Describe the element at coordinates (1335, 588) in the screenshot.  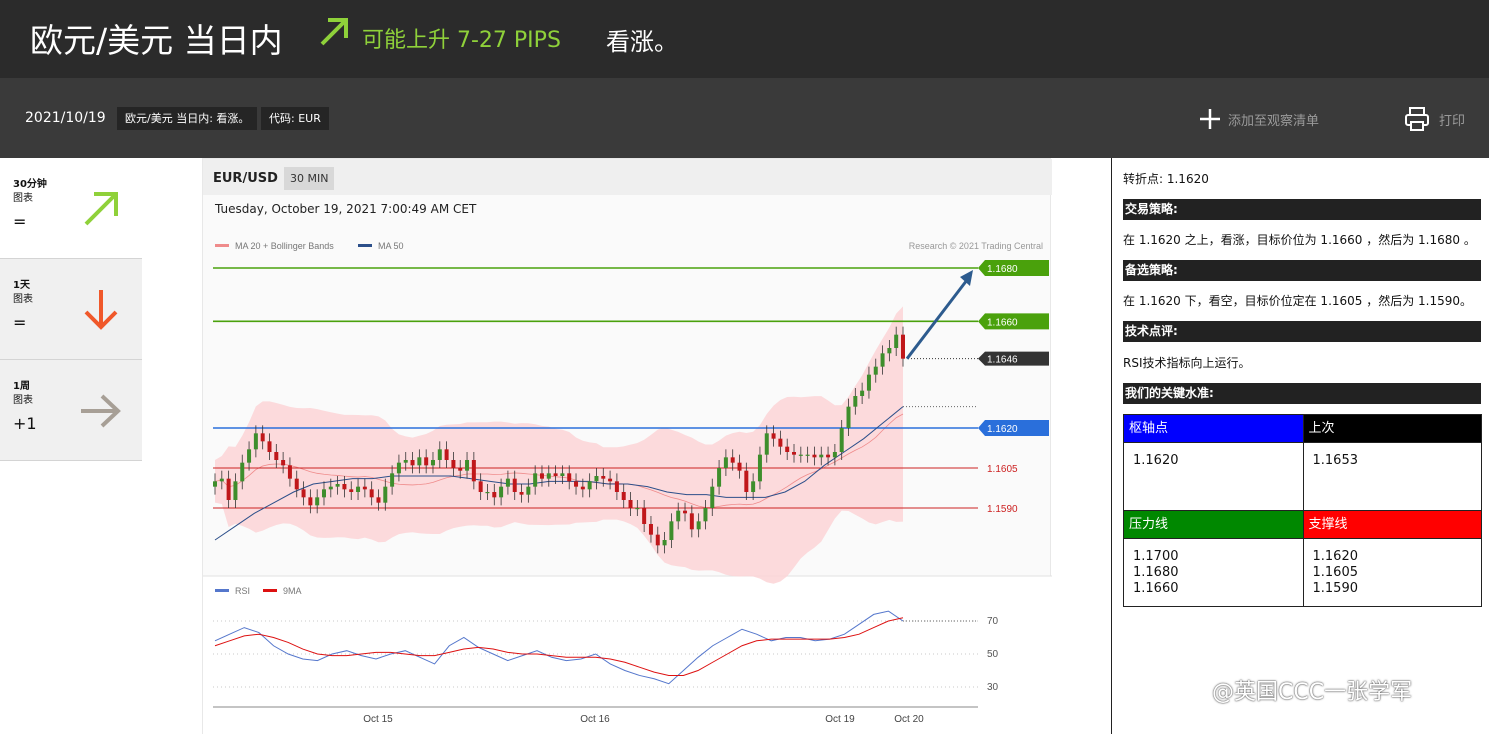
I see `support-value: 1.1590` at that location.